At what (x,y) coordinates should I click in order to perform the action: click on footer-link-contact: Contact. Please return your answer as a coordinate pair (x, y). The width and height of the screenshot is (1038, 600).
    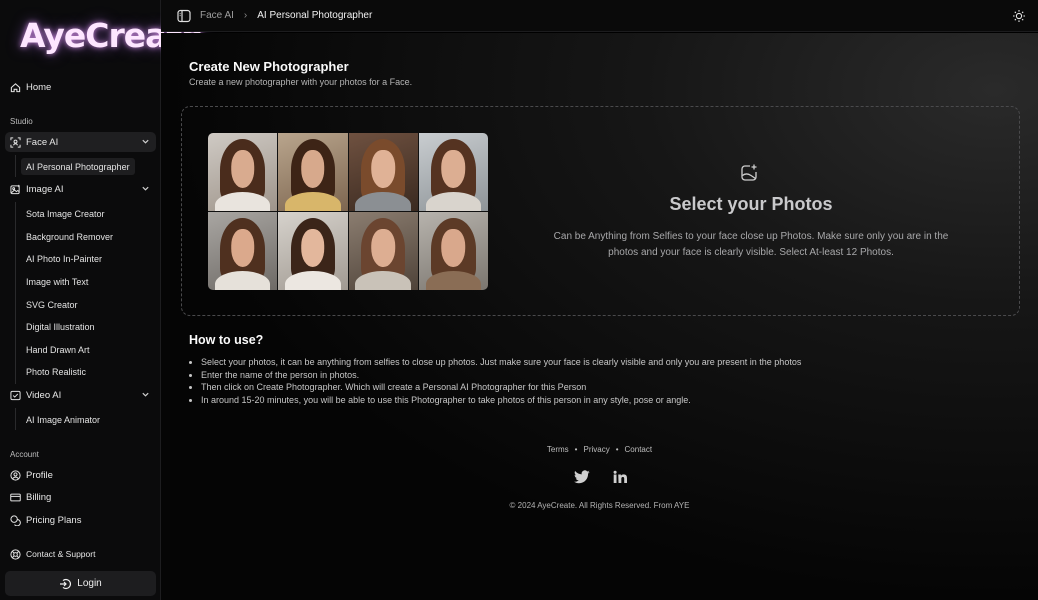
    Looking at the image, I should click on (639, 449).